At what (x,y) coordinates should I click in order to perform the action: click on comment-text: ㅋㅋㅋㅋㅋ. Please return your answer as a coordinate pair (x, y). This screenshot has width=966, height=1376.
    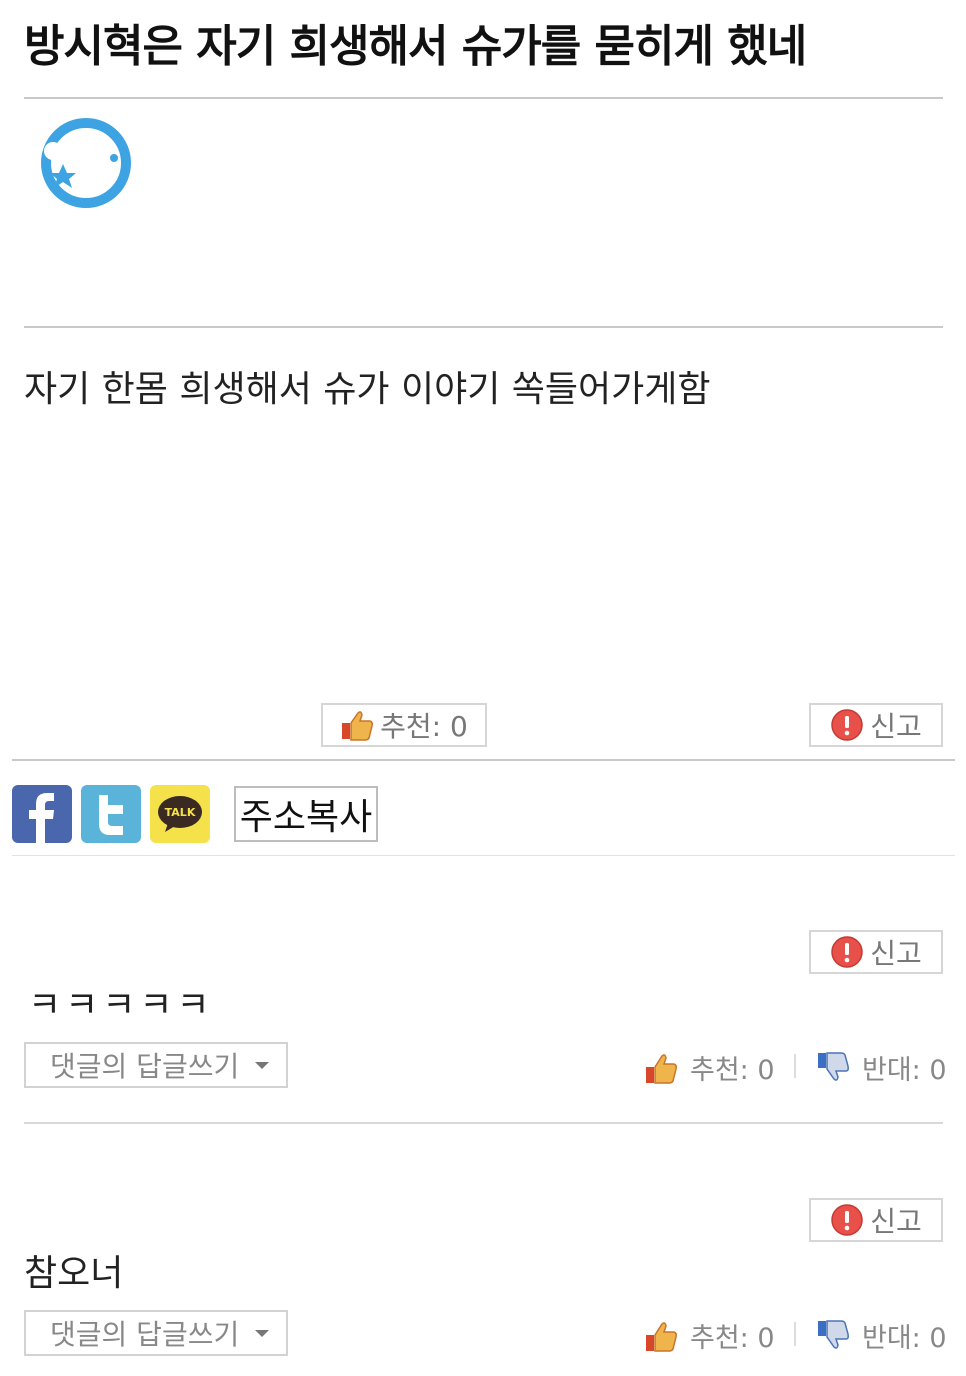
    Looking at the image, I should click on (121, 1005).